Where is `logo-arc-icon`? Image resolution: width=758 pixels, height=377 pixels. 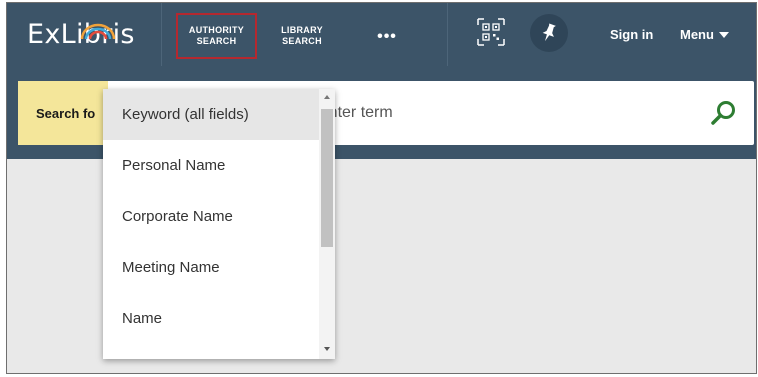
logo-arc-icon is located at coordinates (98, 31).